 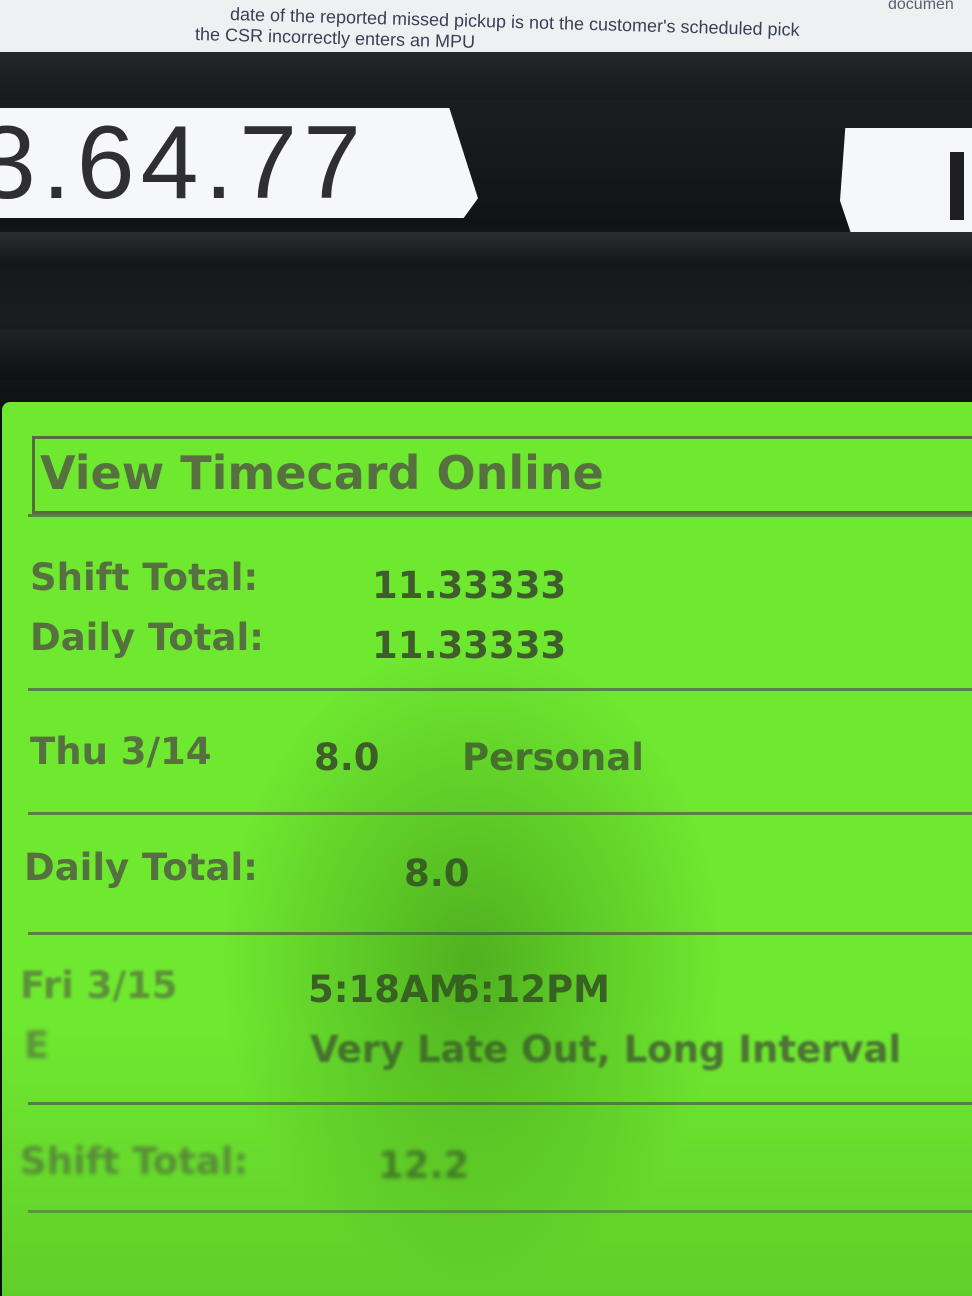 I want to click on paper-text-fragment: documen, so click(x=921, y=6).